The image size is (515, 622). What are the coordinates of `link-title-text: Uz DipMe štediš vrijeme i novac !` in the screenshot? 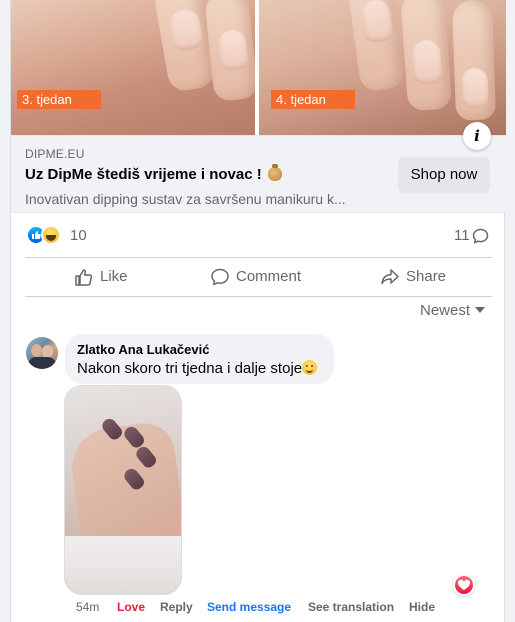 It's located at (143, 174).